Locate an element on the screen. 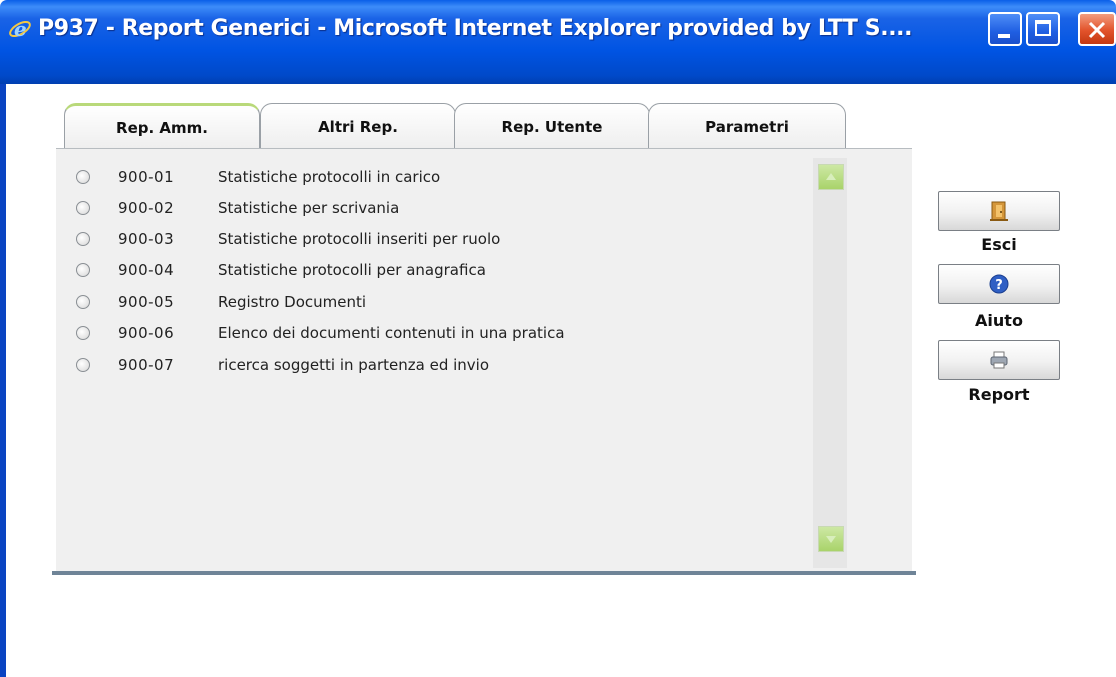  tab-altri-rep: Altri Rep. is located at coordinates (358, 126).